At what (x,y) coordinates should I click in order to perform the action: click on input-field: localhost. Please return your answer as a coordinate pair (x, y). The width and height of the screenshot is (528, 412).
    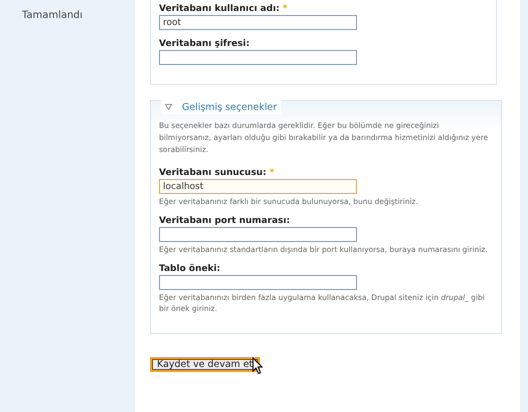
    Looking at the image, I should click on (258, 186).